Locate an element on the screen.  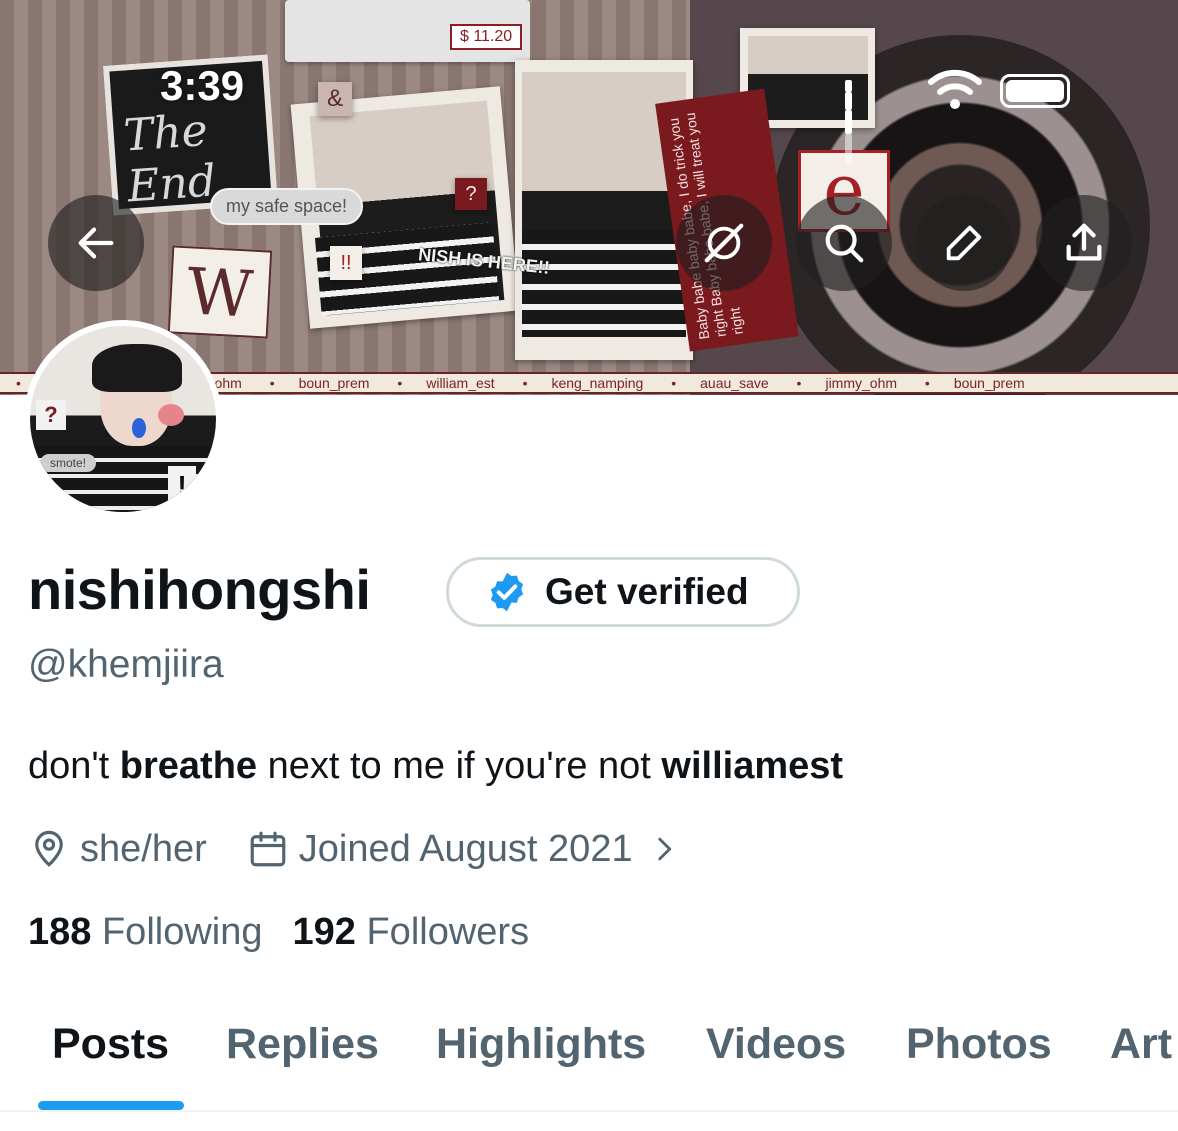
ticker-item: auau_save is located at coordinates (734, 383).